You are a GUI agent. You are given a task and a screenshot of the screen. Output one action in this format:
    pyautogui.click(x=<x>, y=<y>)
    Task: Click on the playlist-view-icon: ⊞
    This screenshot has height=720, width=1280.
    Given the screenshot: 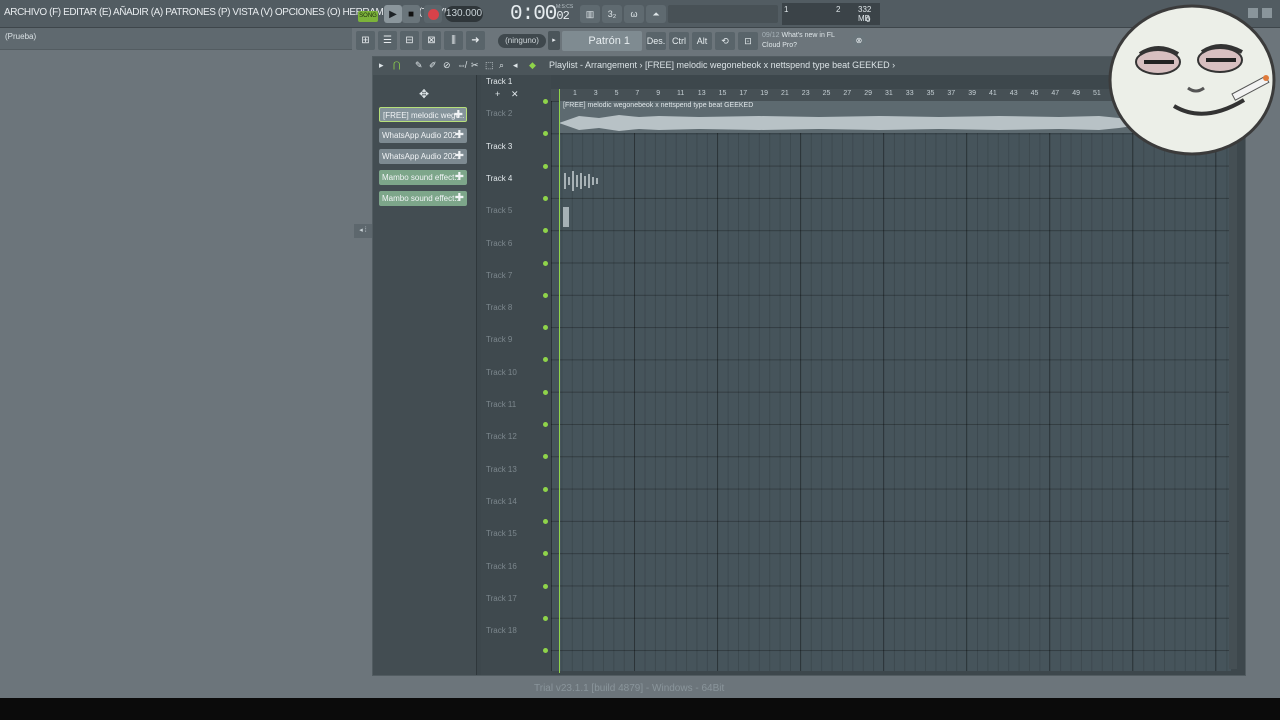 What is the action you would take?
    pyautogui.click(x=365, y=40)
    